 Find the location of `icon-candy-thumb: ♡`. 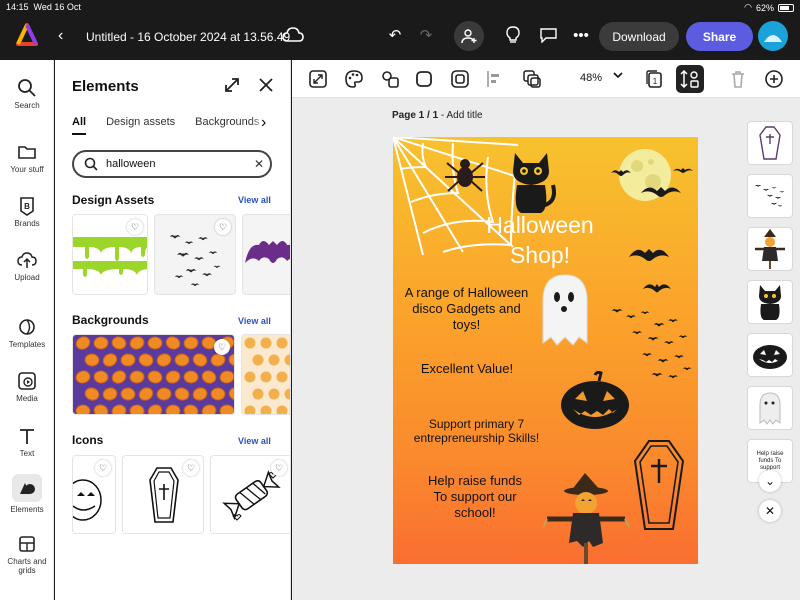

icon-candy-thumb: ♡ is located at coordinates (250, 494).